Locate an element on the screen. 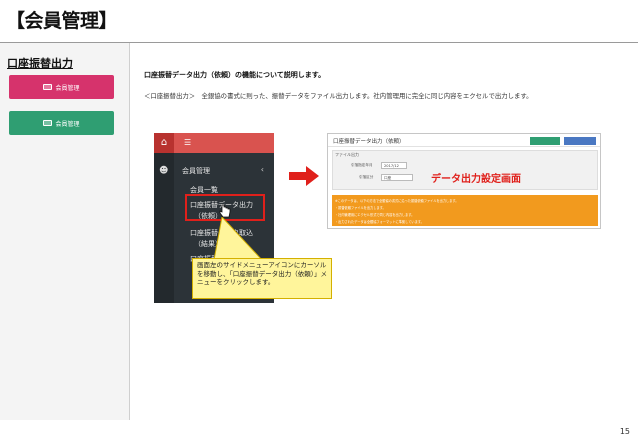 Image resolution: width=638 pixels, height=442 pixels. excel-output-button is located at coordinates (545, 141).